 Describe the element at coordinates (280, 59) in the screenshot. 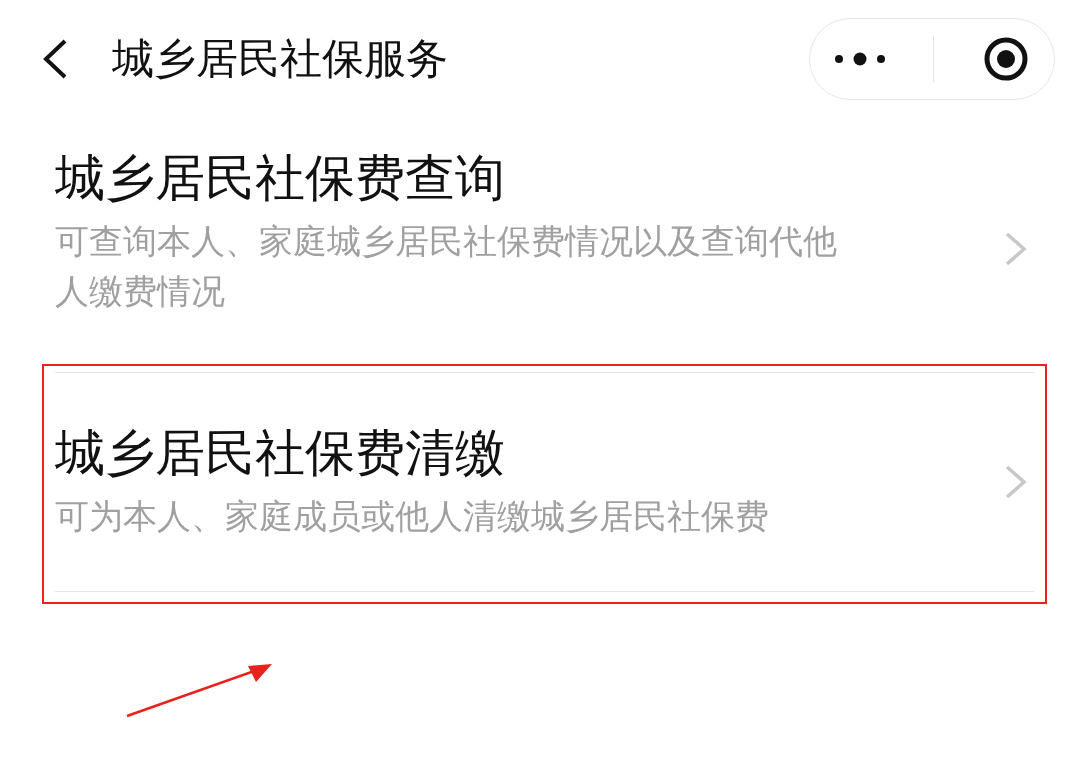

I see `page-title: 城乡居民社保服务` at that location.